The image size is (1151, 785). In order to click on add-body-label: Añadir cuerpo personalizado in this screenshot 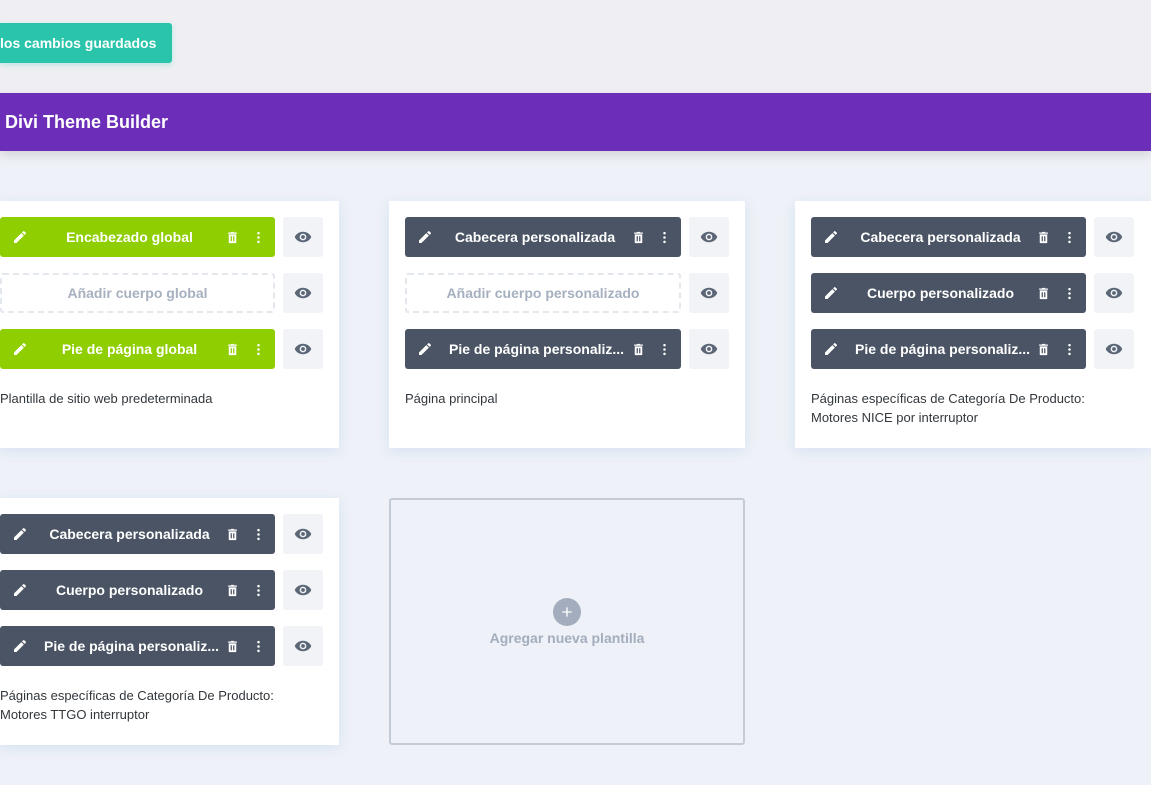, I will do `click(543, 293)`.